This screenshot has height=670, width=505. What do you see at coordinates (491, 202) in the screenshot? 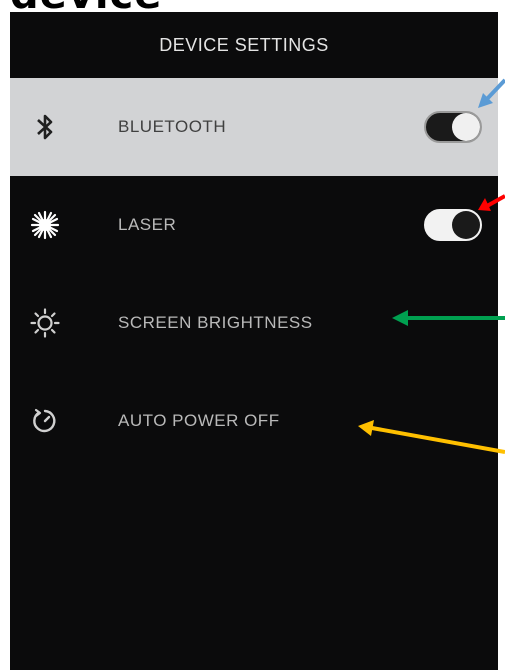
I see `annotation-arrow-red` at bounding box center [491, 202].